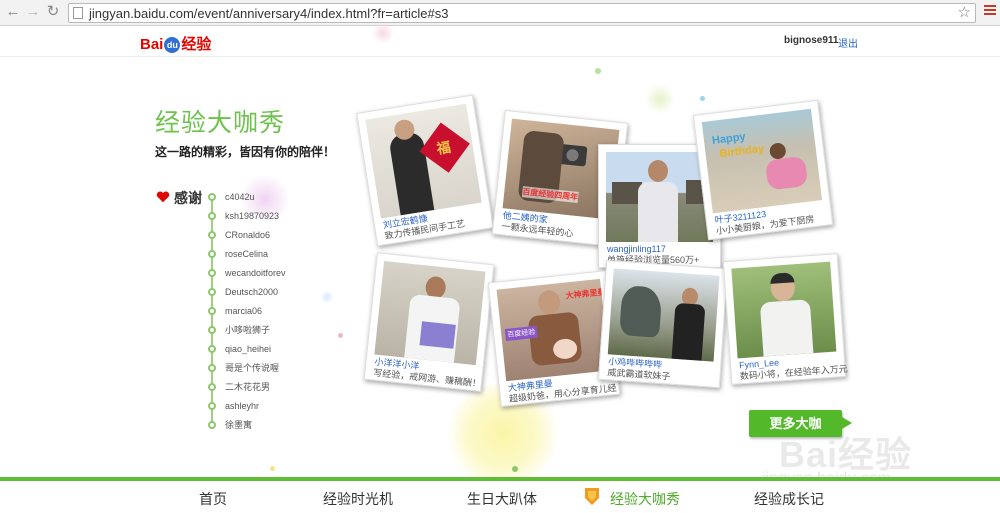 The image size is (1000, 513). I want to click on logo-paw-icon: du, so click(172, 45).